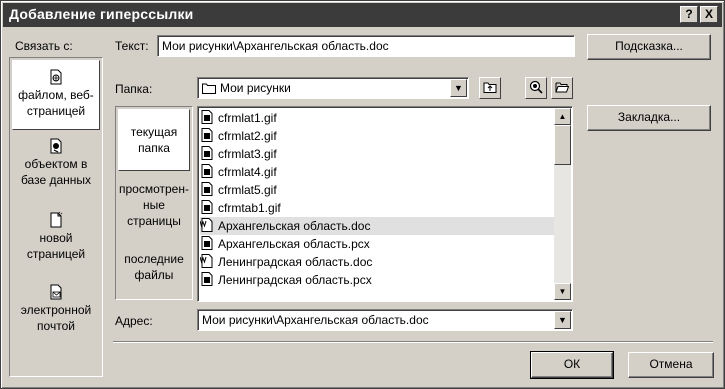 Image resolution: width=725 pixels, height=389 pixels. What do you see at coordinates (56, 292) in the screenshot?
I see `email-icon` at bounding box center [56, 292].